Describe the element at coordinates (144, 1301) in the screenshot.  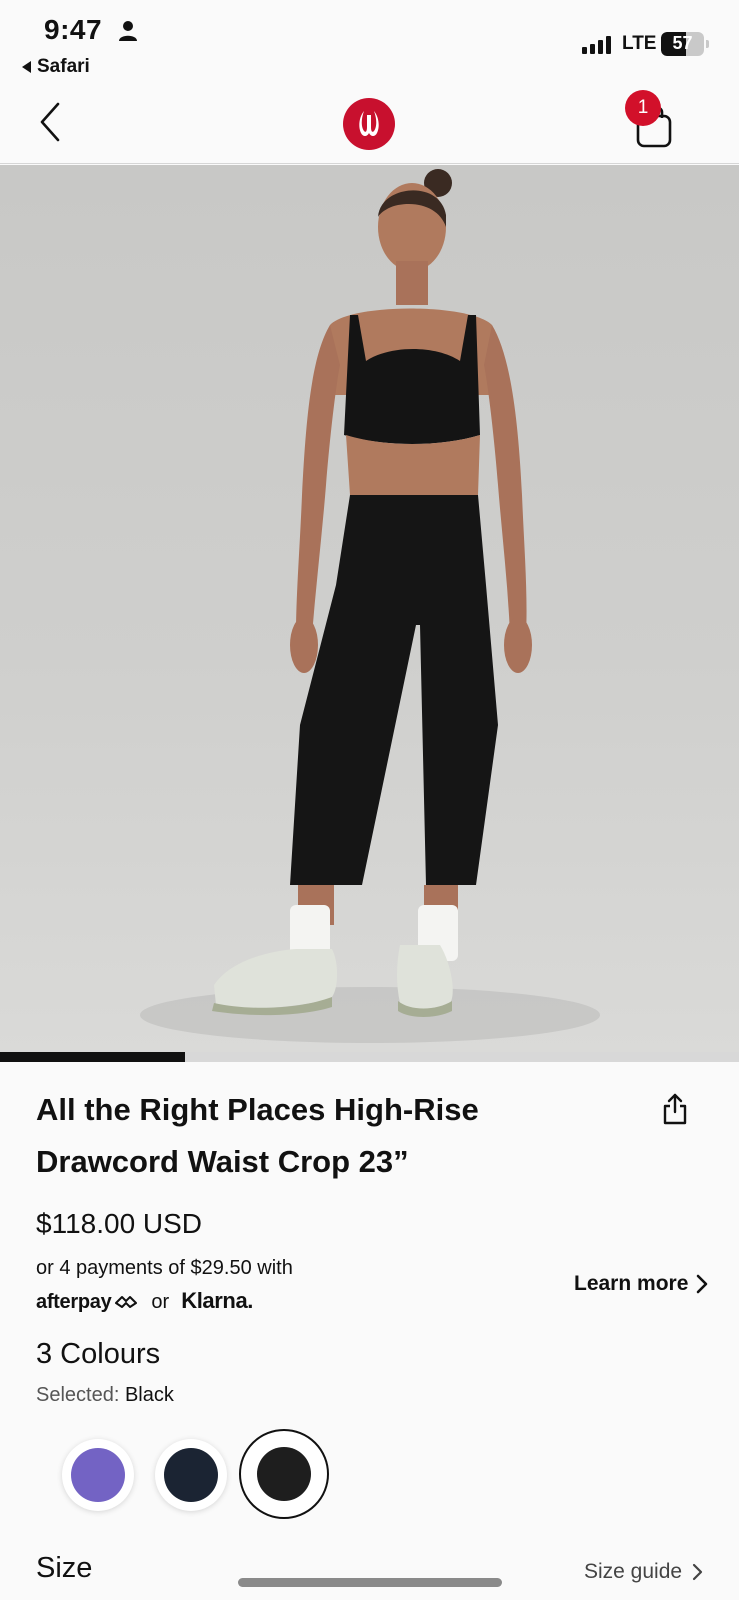
I see `payment-providers: afterpay or Klarna.` at that location.